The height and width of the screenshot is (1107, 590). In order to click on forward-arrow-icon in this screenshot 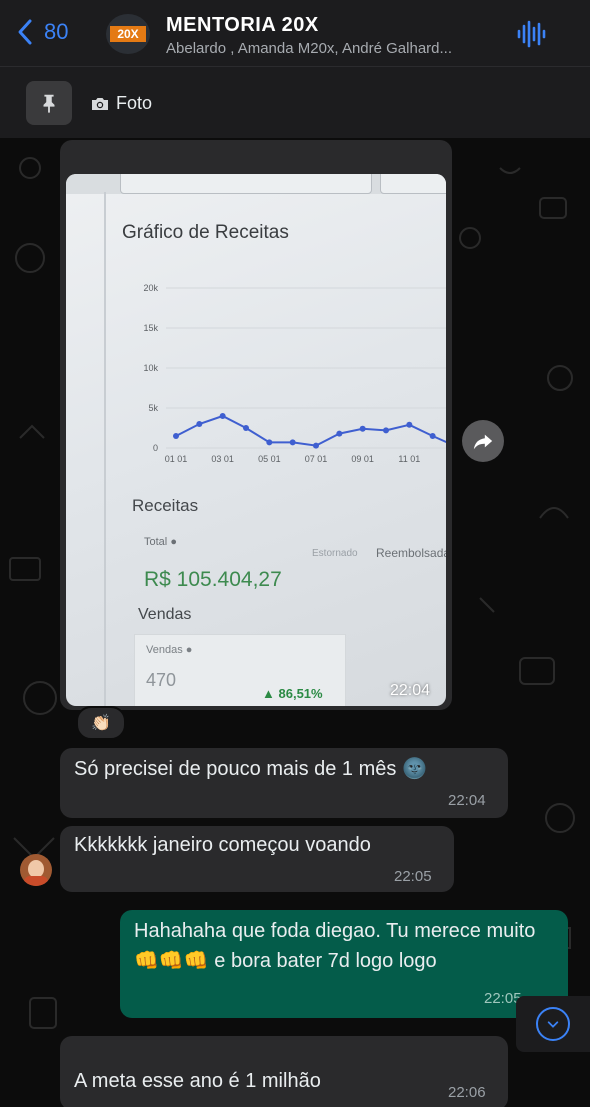, I will do `click(483, 442)`.